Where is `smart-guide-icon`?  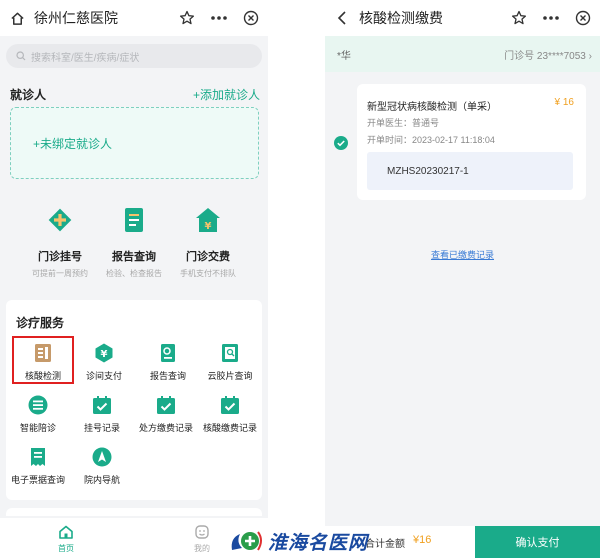
smart-guide-icon is located at coordinates (38, 405).